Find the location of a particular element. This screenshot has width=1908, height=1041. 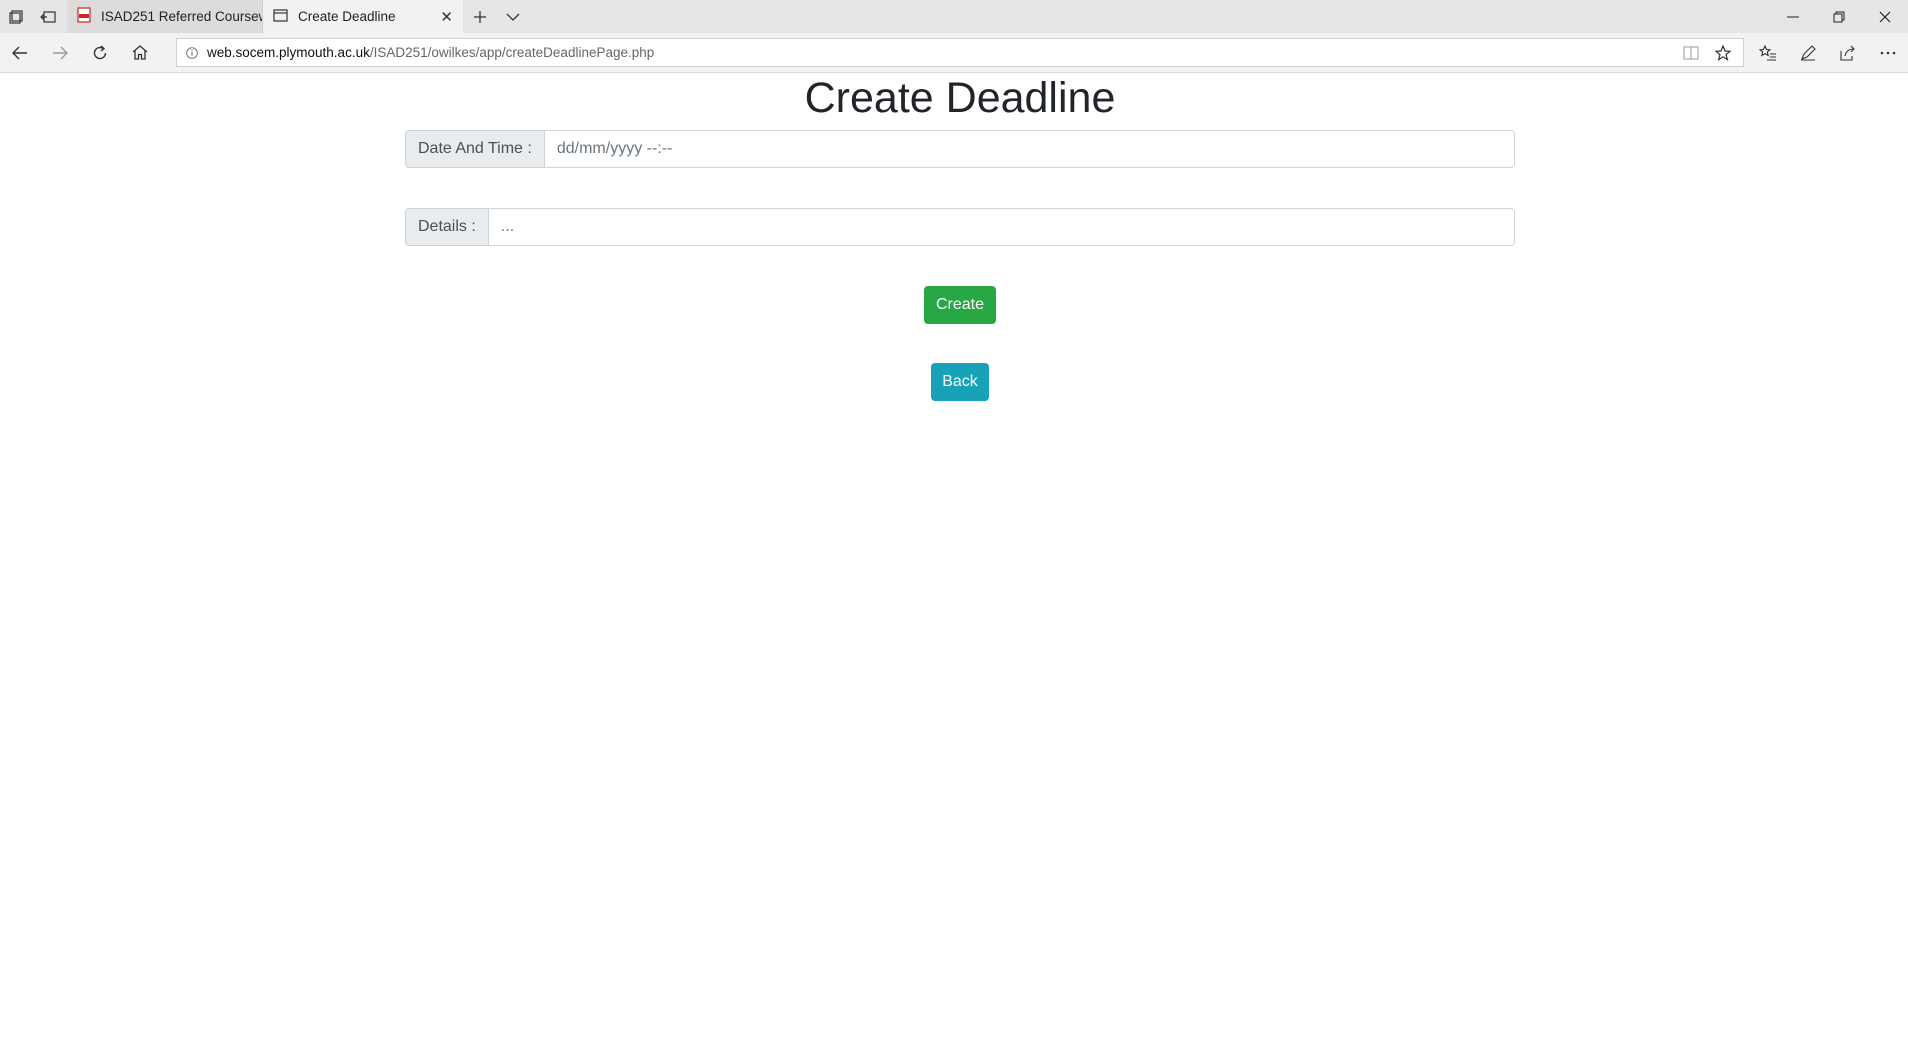

favorites-hub-icon is located at coordinates (1768, 53).